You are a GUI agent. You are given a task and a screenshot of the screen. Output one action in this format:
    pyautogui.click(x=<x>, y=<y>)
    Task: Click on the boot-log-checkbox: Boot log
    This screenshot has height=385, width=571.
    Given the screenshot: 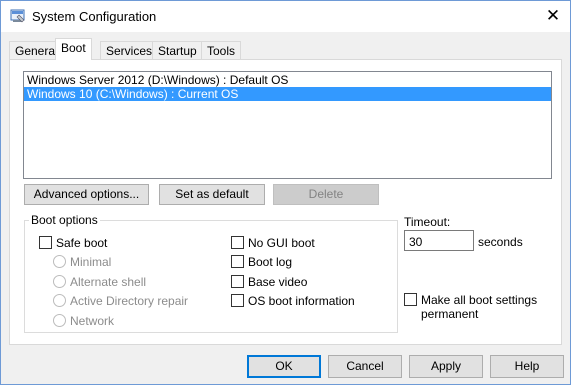 What is the action you would take?
    pyautogui.click(x=261, y=262)
    